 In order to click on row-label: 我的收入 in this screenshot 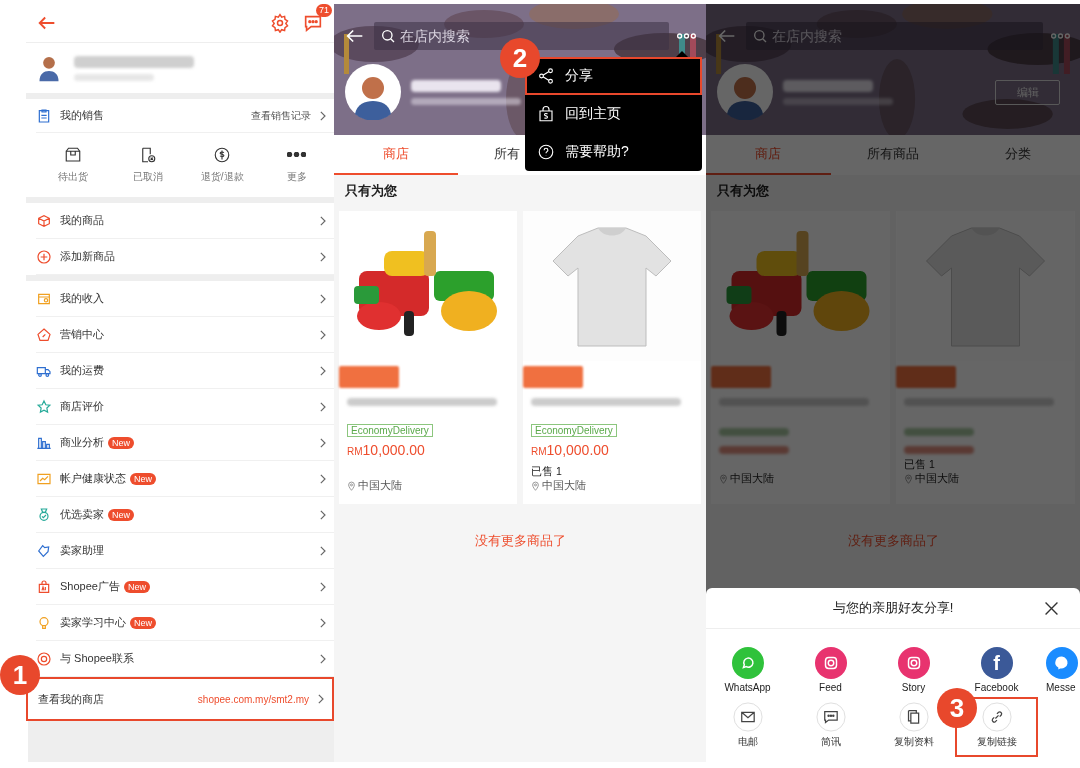, I will do `click(82, 298)`.